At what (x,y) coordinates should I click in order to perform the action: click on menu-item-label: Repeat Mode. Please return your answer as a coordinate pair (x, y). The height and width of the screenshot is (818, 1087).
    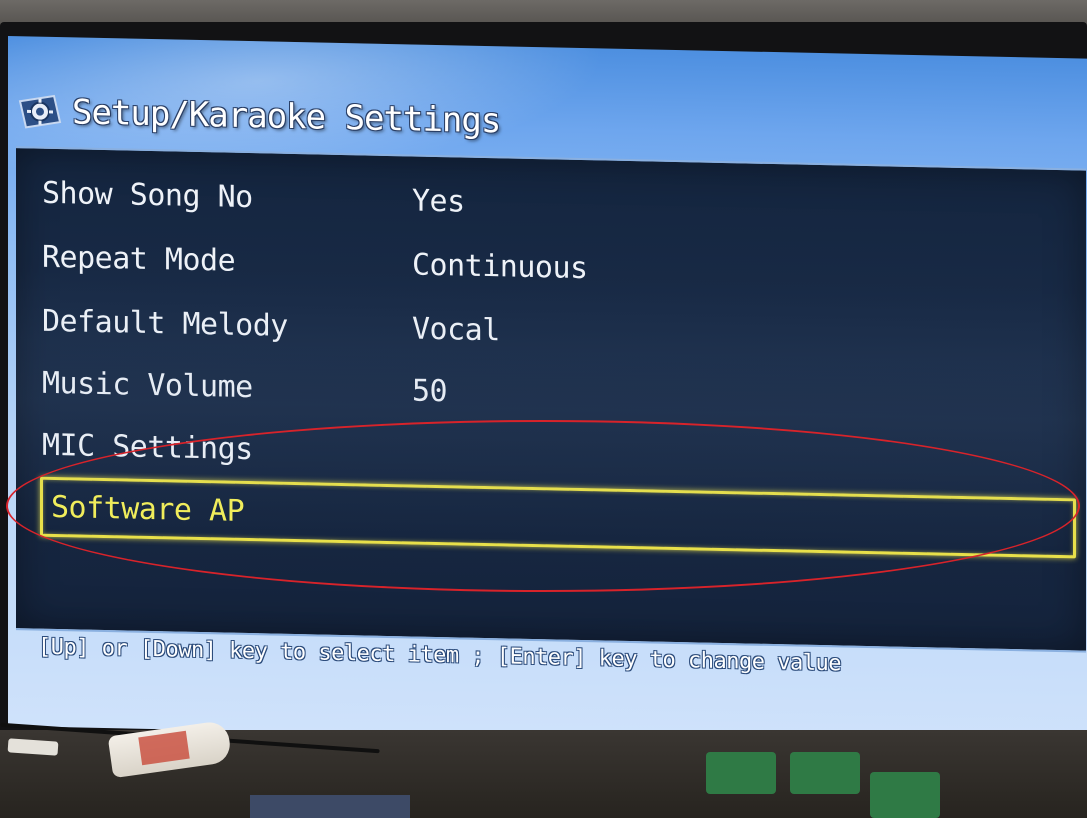
    Looking at the image, I should click on (139, 259).